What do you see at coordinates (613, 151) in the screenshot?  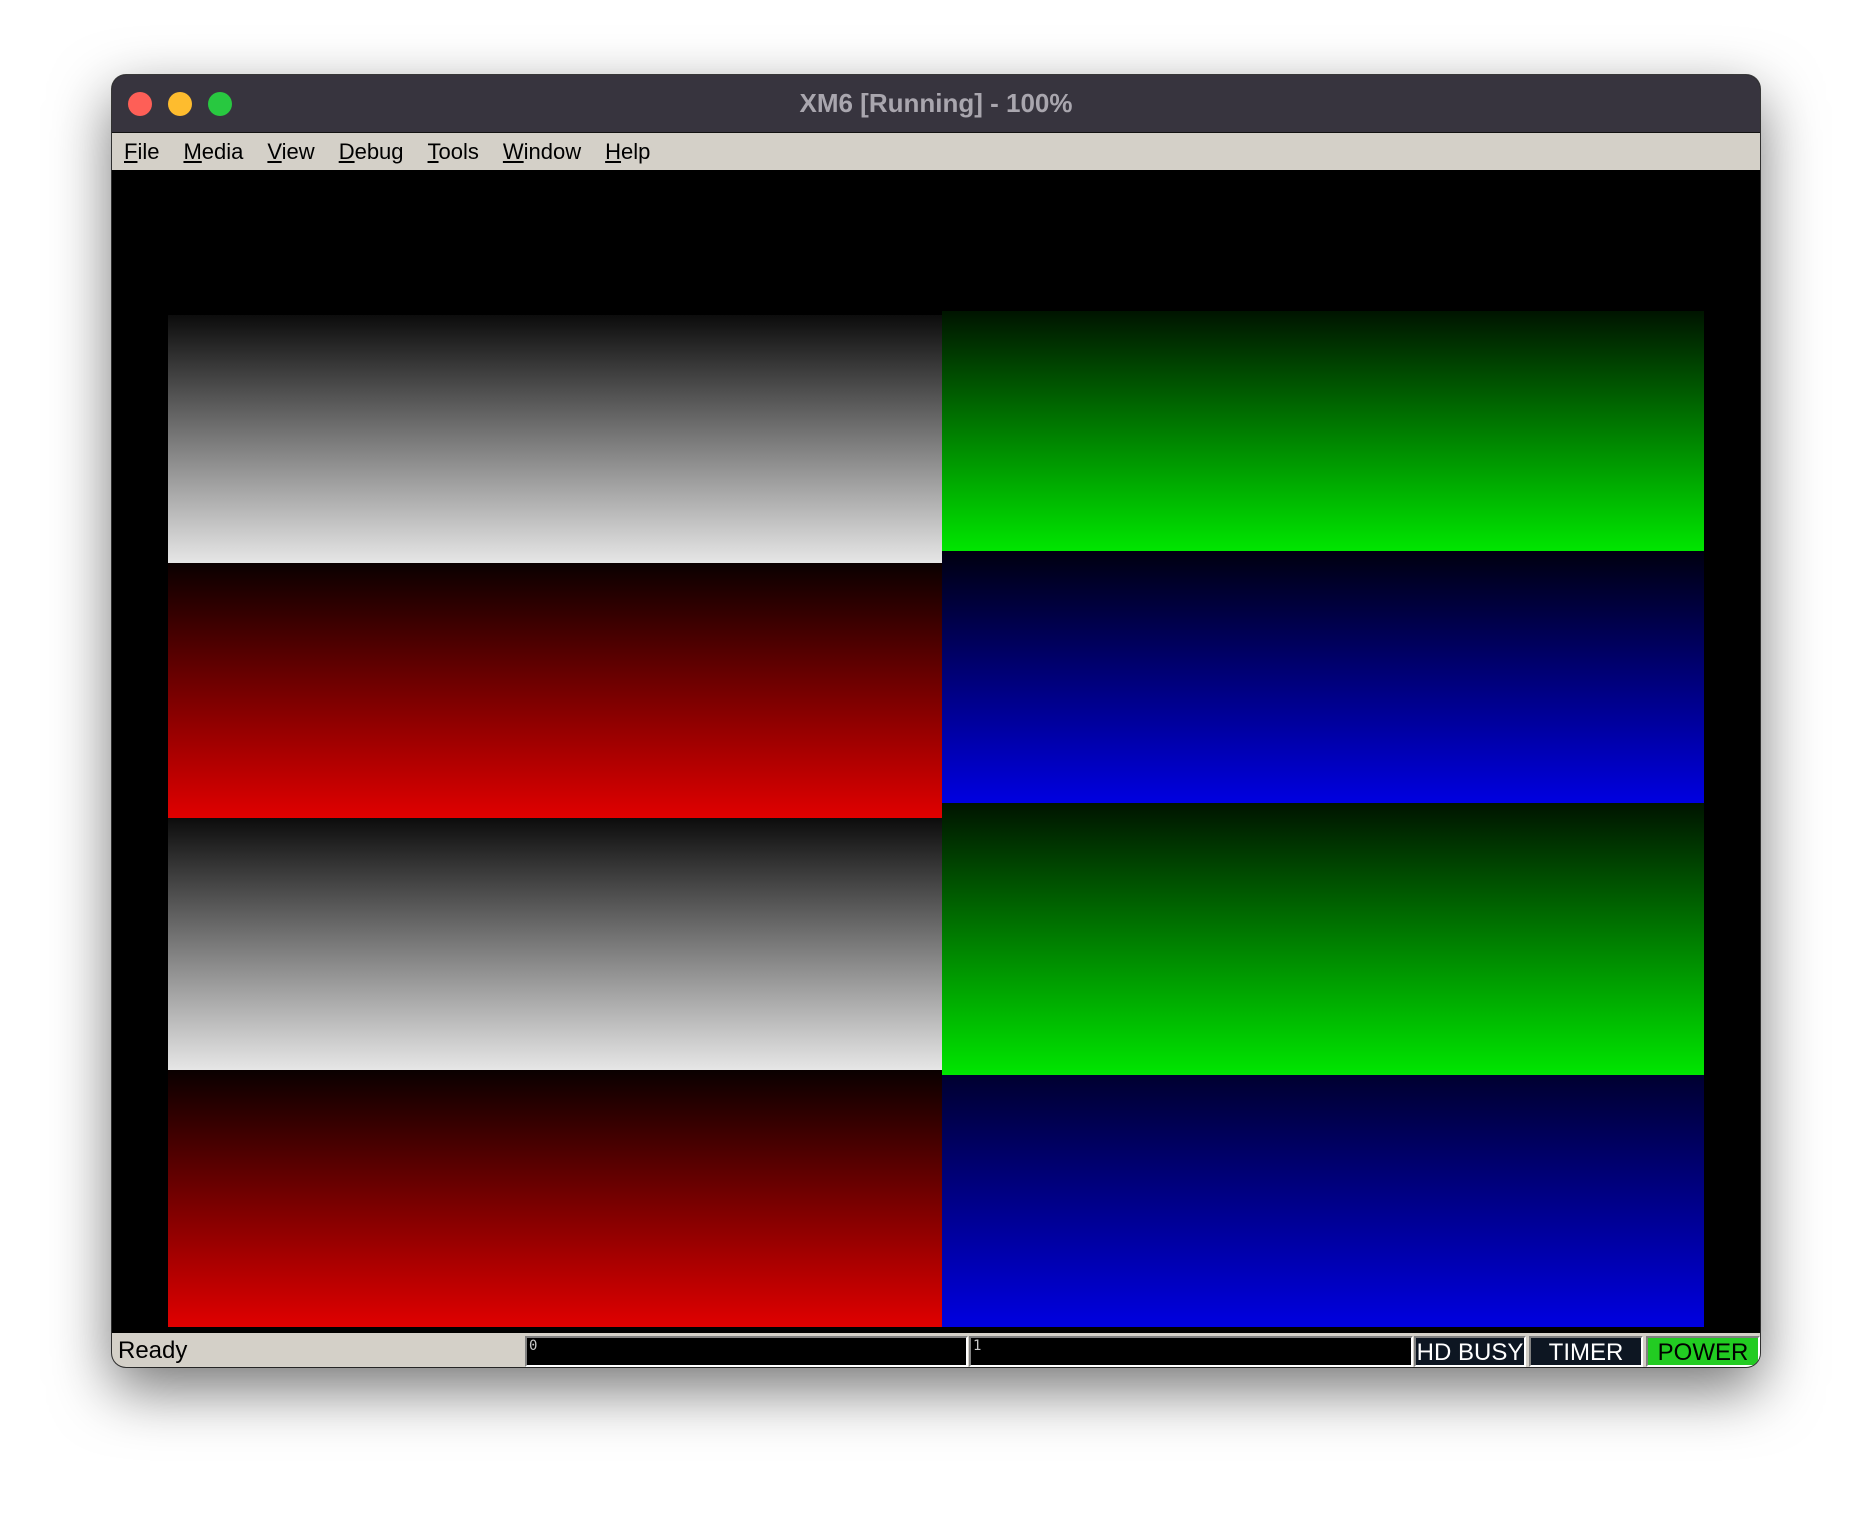 I see `menu-mnemonic: H` at bounding box center [613, 151].